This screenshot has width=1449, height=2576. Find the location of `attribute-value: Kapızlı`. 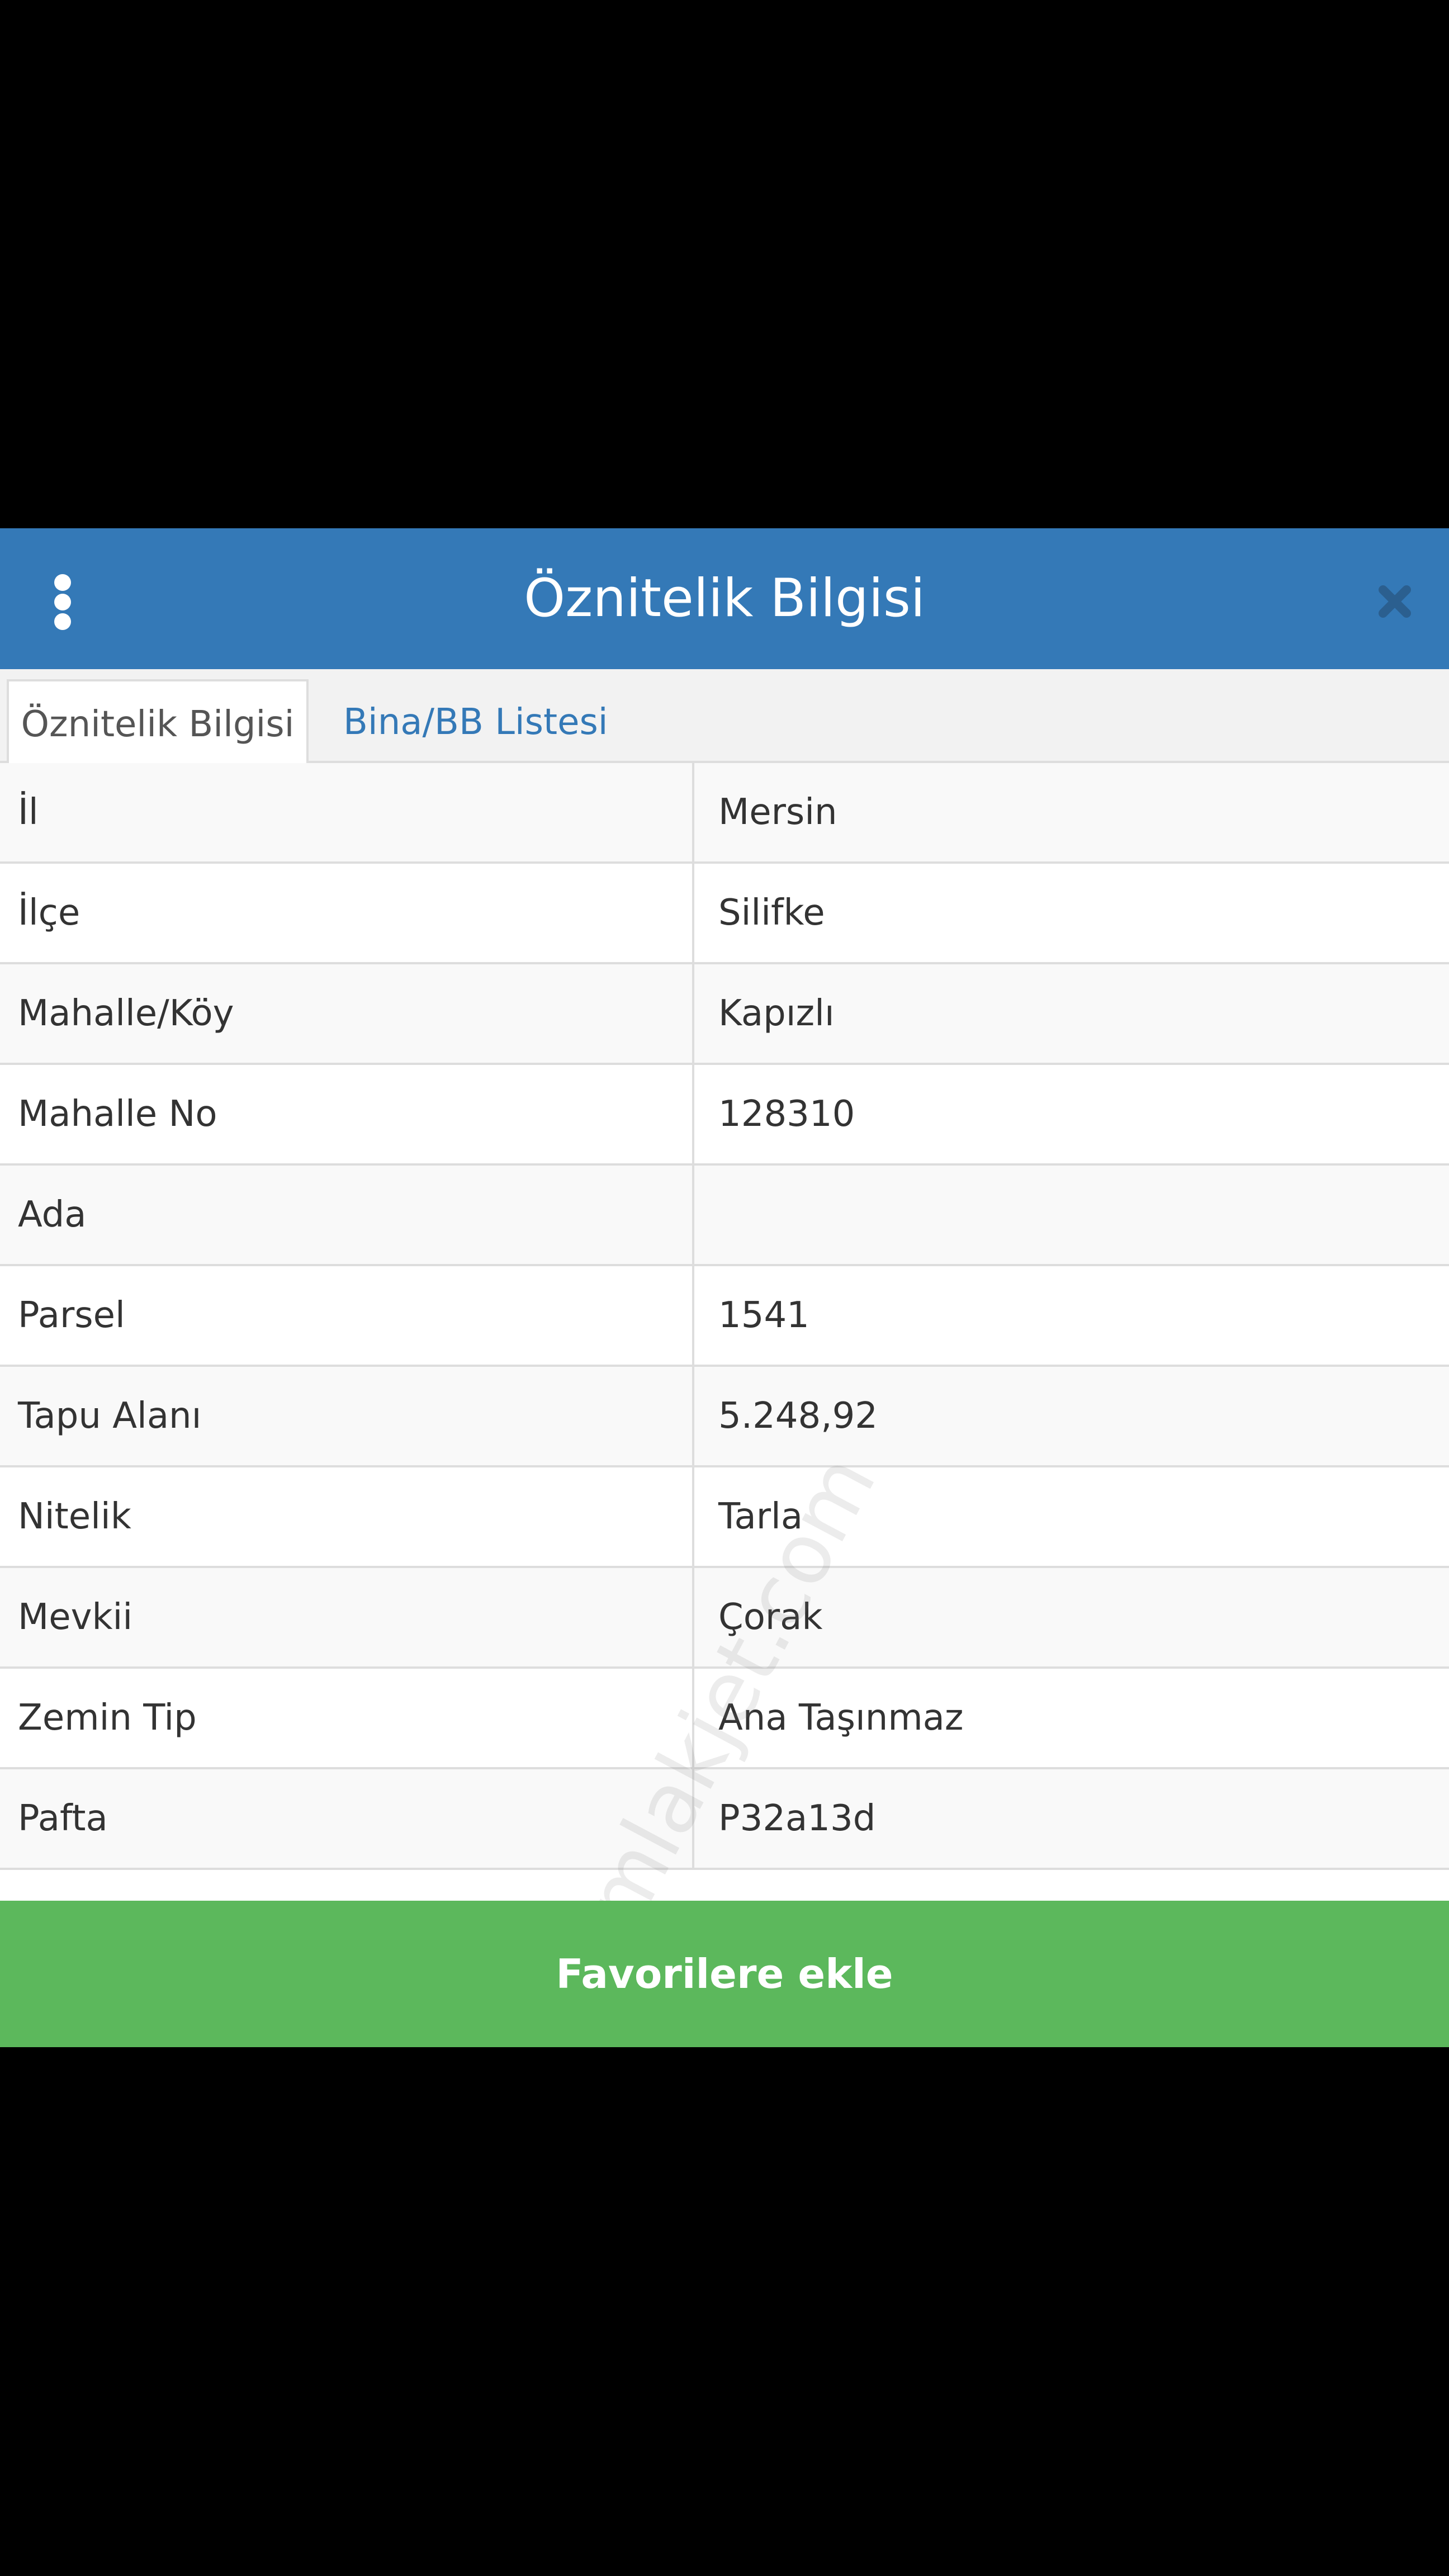

attribute-value: Kapızlı is located at coordinates (777, 1013).